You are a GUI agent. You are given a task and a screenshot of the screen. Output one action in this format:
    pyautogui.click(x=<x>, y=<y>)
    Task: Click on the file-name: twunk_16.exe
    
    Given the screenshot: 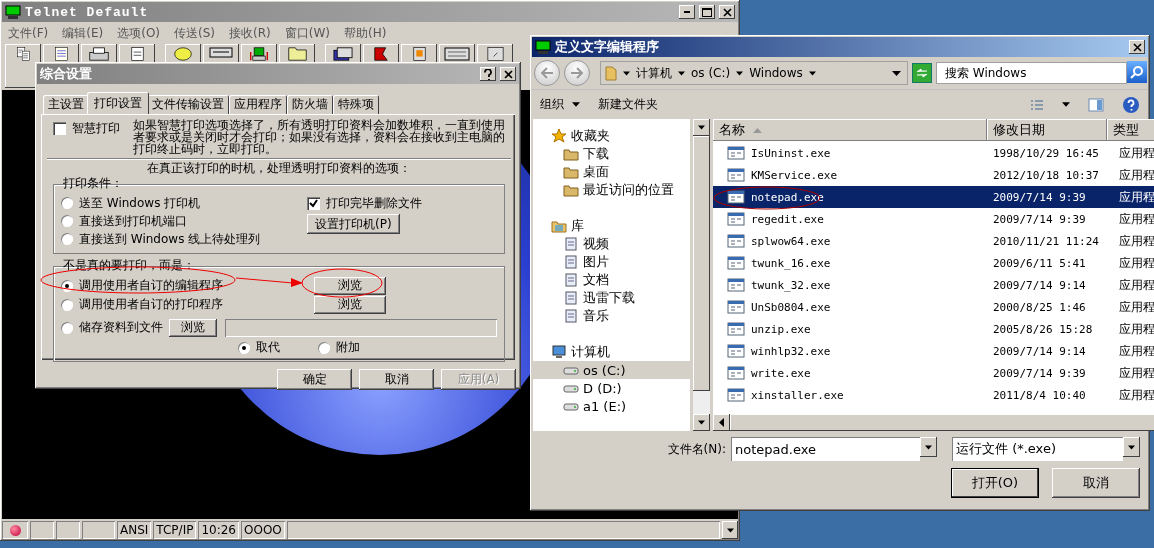 What is the action you would take?
    pyautogui.click(x=791, y=263)
    